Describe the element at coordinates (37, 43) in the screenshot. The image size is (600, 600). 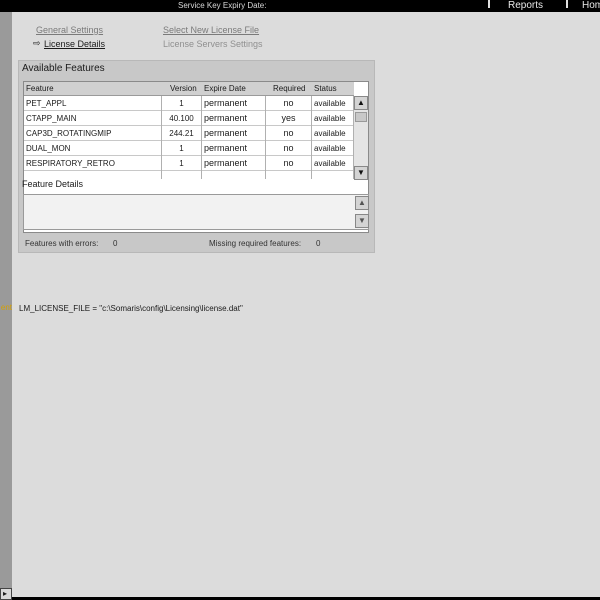
I see `arrow-right-icon: ⇨` at that location.